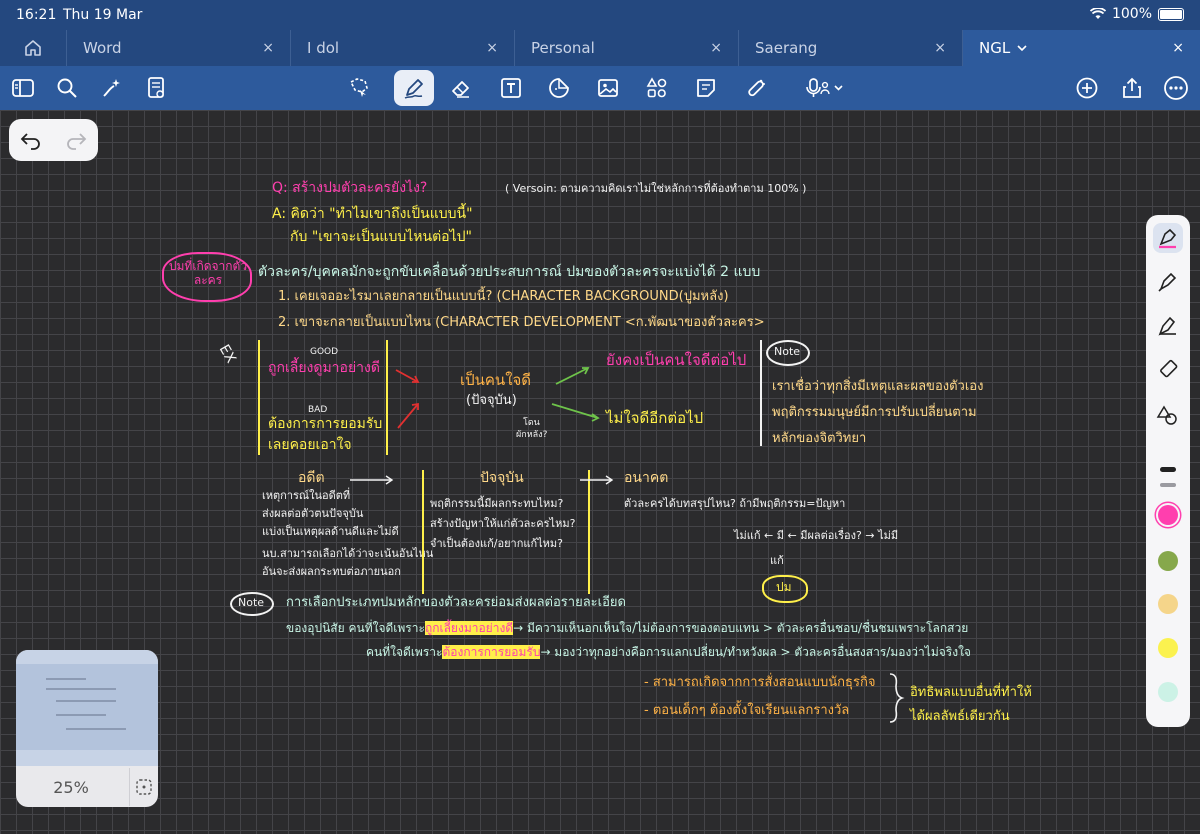 This screenshot has height=834, width=1200. Describe the element at coordinates (23, 88) in the screenshot. I see `sidebar-toggle-button` at that location.